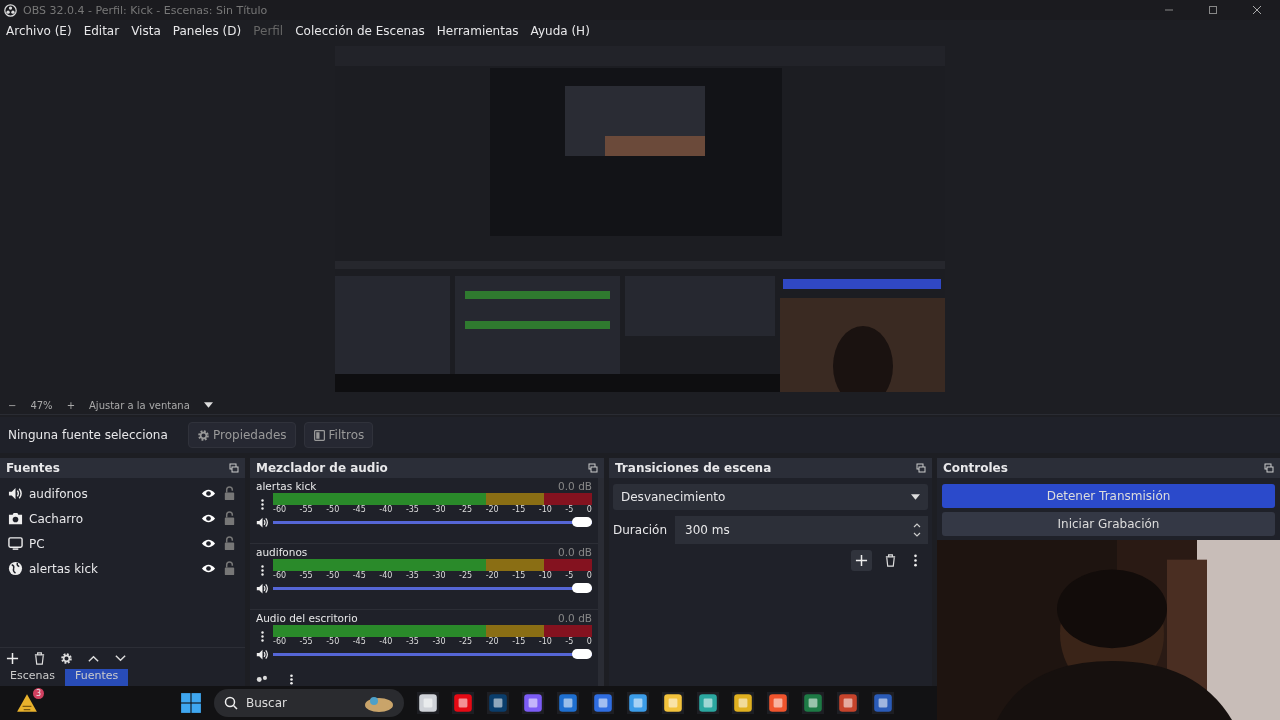 This screenshot has height=720, width=1280. What do you see at coordinates (139, 405) in the screenshot?
I see `fit-window-dropdown: Ajustar a la ventana` at bounding box center [139, 405].